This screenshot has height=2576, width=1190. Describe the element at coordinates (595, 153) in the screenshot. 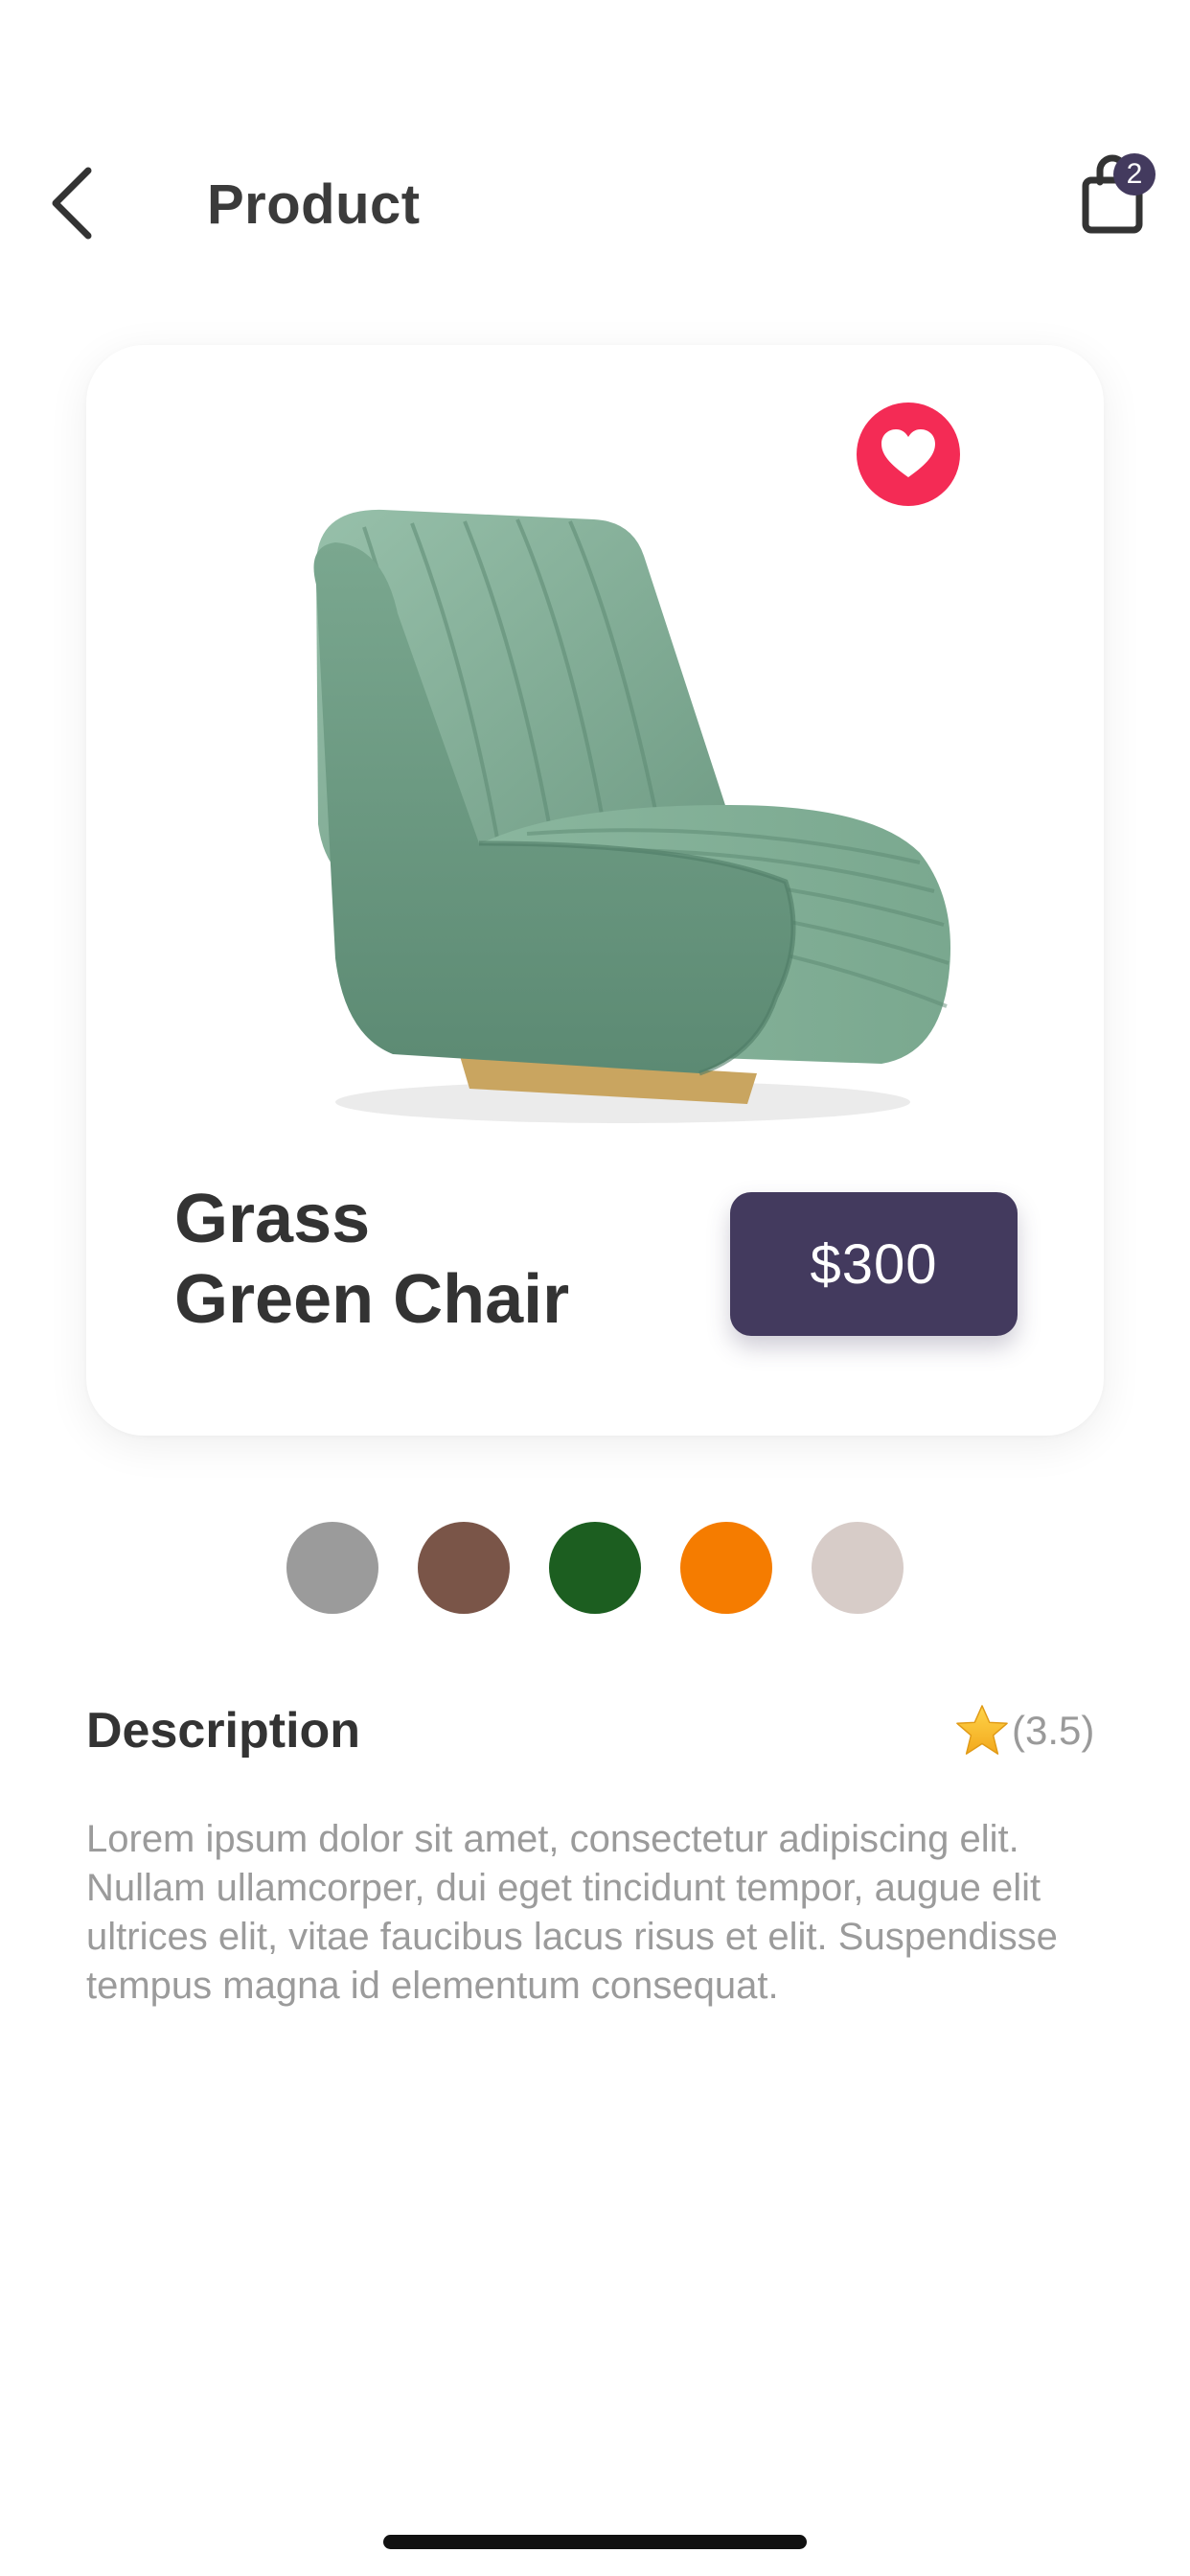

I see `app-header: Product 2` at that location.